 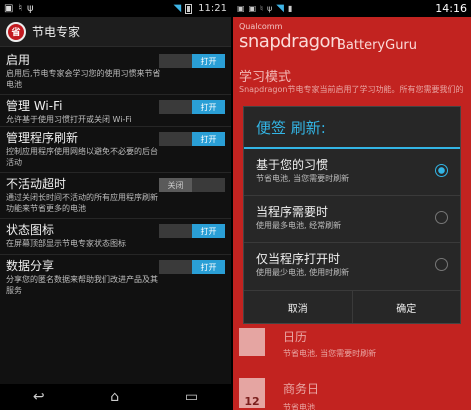 I want to click on battery-icon, so click(x=189, y=8).